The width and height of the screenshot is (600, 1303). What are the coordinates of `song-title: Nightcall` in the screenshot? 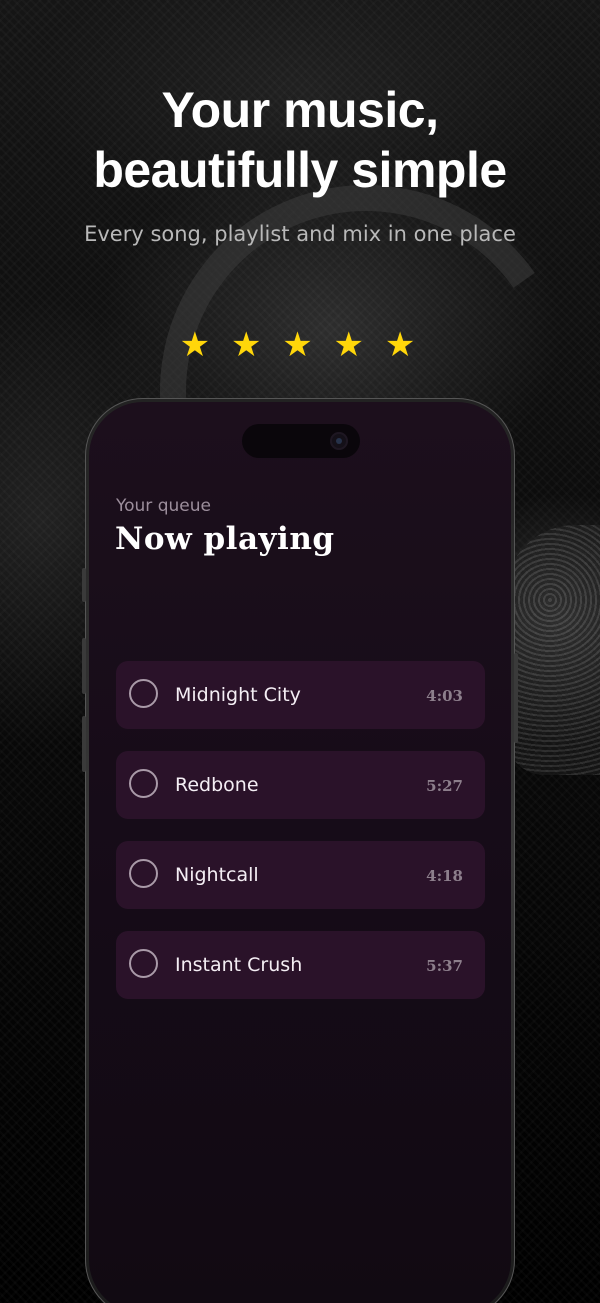 It's located at (217, 875).